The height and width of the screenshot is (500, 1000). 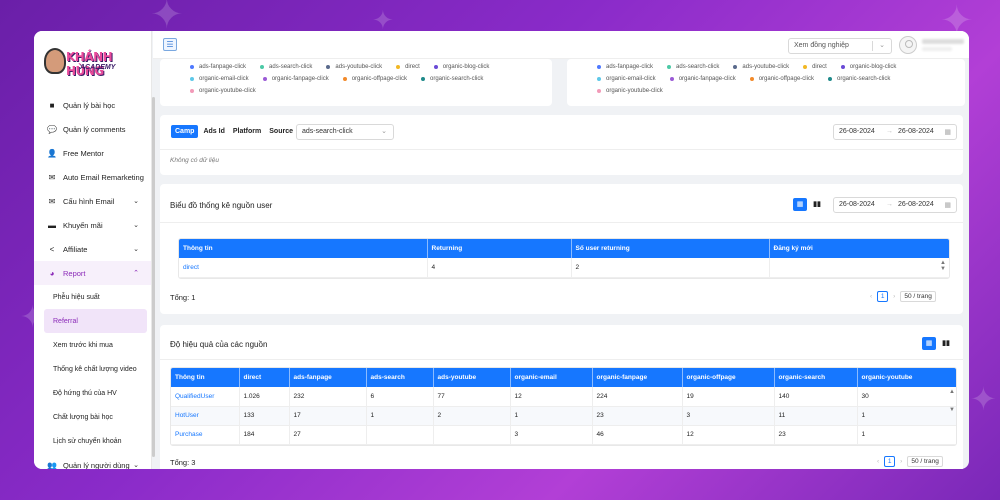 What do you see at coordinates (637, 397) in the screenshot?
I see `table-cell: 224` at bounding box center [637, 397].